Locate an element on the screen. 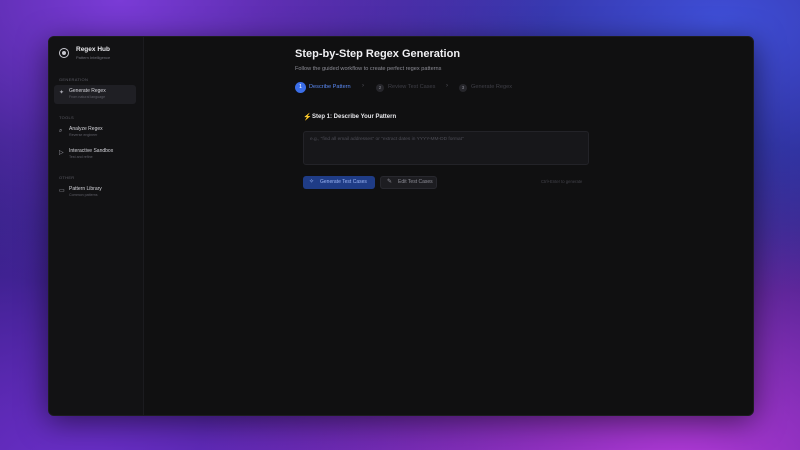  sparkle-icon: ✧ is located at coordinates (312, 182).